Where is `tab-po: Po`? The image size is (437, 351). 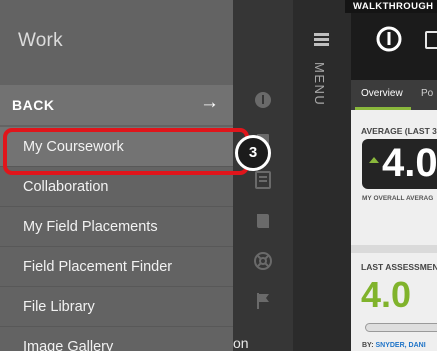
tab-po: Po is located at coordinates (427, 93).